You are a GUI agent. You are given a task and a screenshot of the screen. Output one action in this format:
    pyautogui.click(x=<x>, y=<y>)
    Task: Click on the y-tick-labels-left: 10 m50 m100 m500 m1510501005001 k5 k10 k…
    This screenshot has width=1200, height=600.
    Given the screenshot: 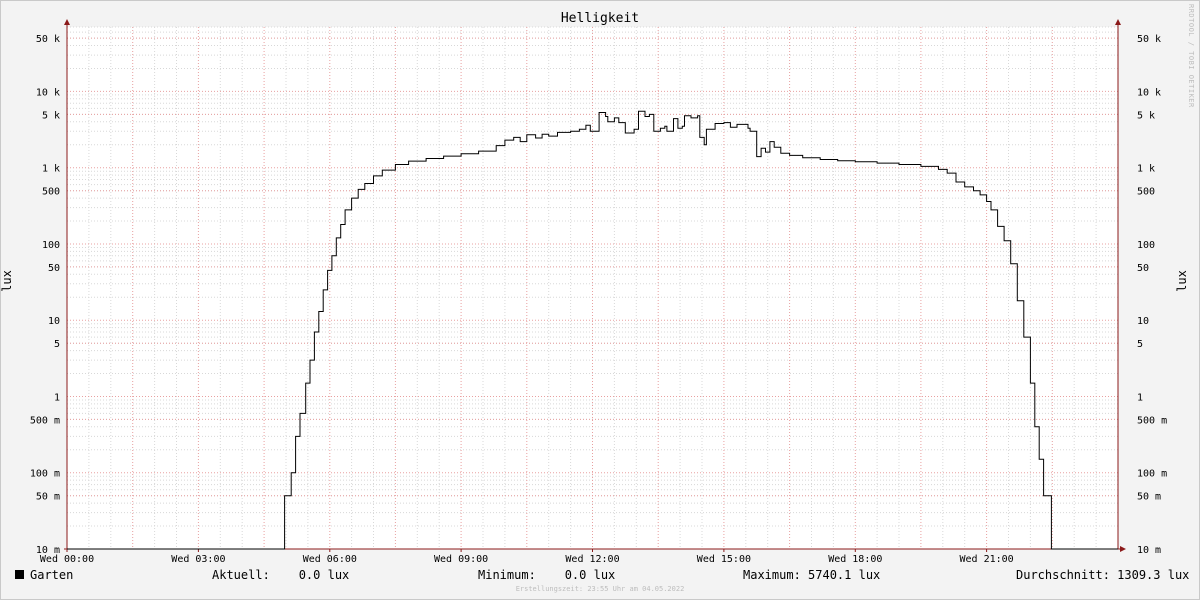 What is the action you would take?
    pyautogui.click(x=45, y=295)
    